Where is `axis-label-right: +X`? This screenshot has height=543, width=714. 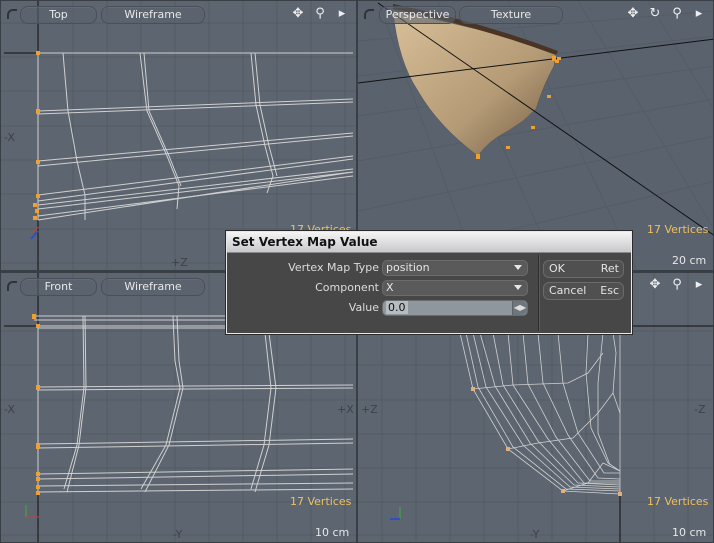 axis-label-right: +X is located at coordinates (345, 409).